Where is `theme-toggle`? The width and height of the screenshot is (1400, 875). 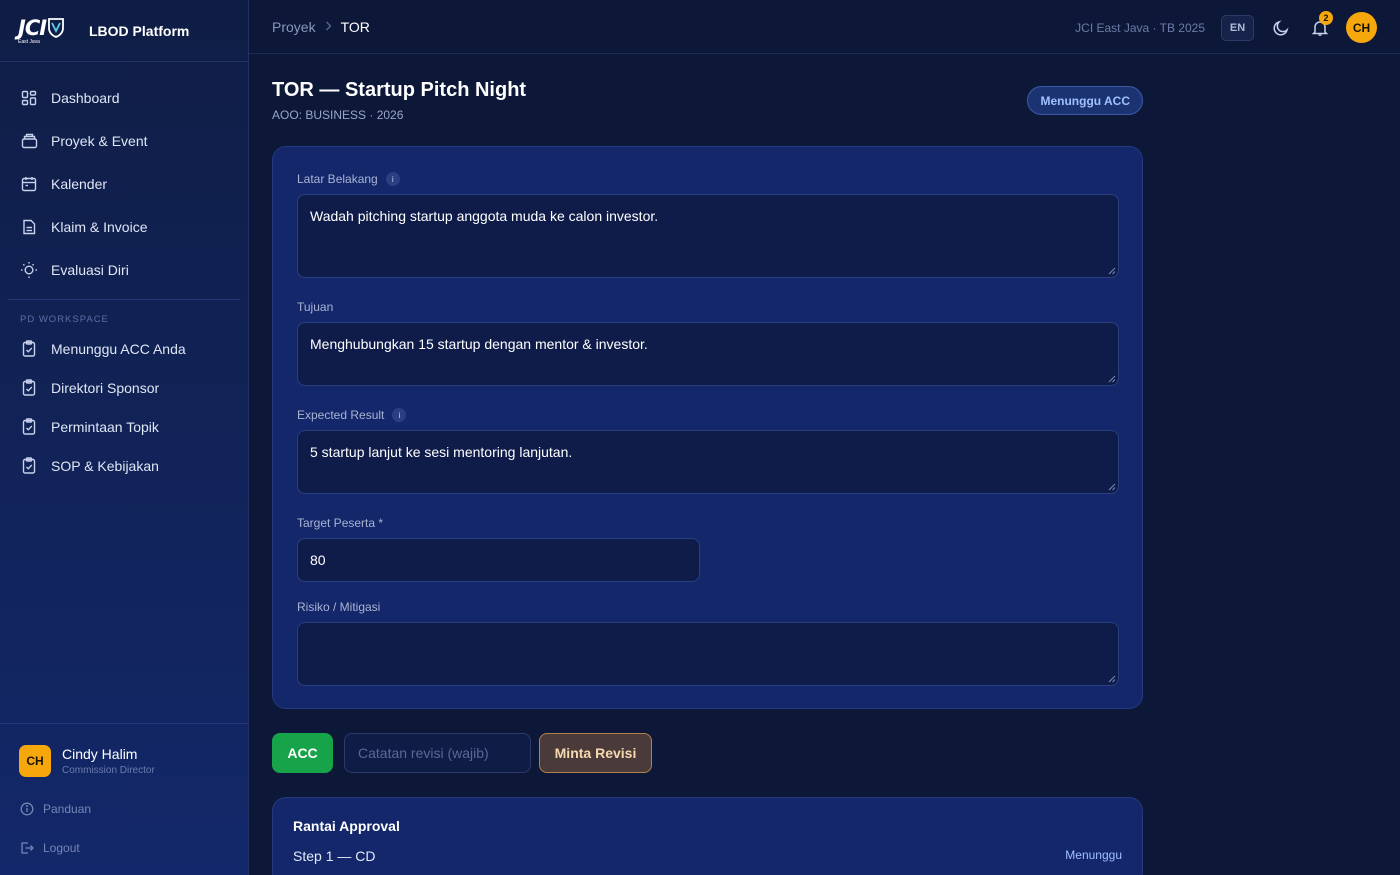 theme-toggle is located at coordinates (1281, 28).